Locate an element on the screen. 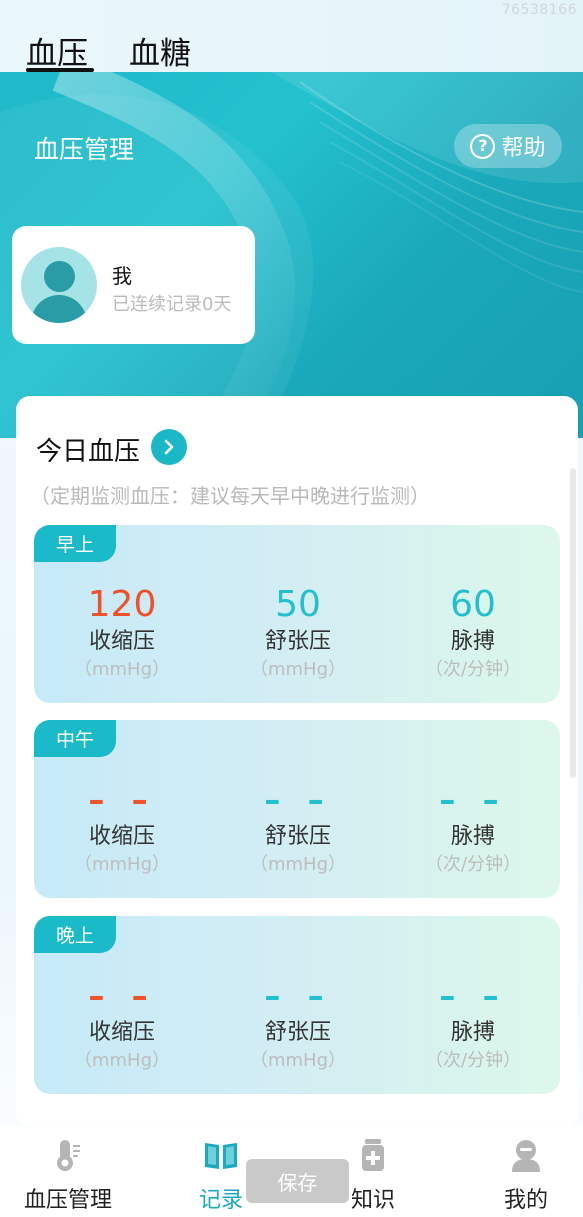 This screenshot has height=1217, width=583. book-icon is located at coordinates (221, 1156).